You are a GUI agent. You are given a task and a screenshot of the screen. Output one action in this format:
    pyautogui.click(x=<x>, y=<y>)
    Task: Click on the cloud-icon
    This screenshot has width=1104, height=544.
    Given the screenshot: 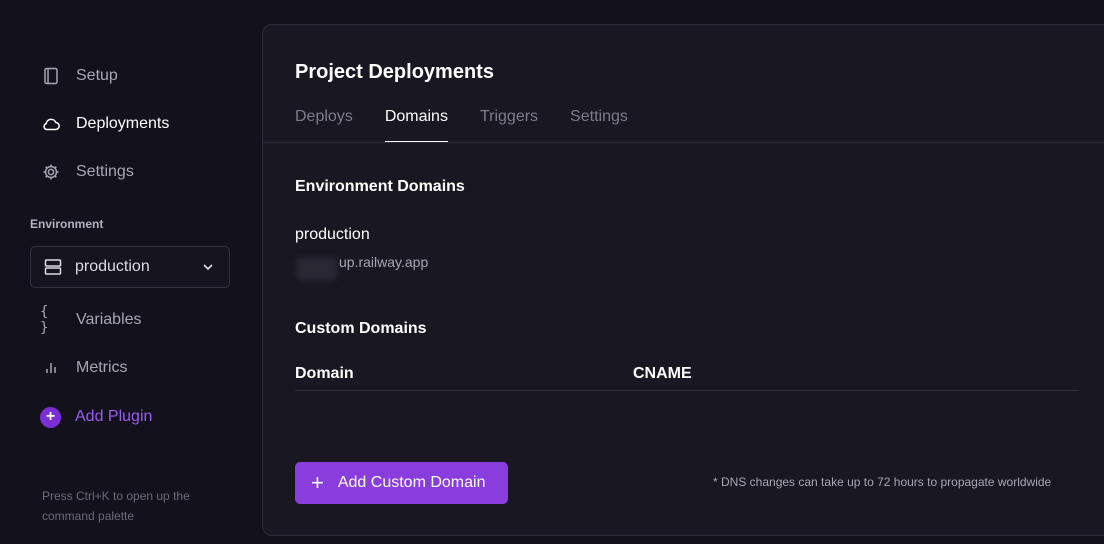 What is the action you would take?
    pyautogui.click(x=51, y=124)
    